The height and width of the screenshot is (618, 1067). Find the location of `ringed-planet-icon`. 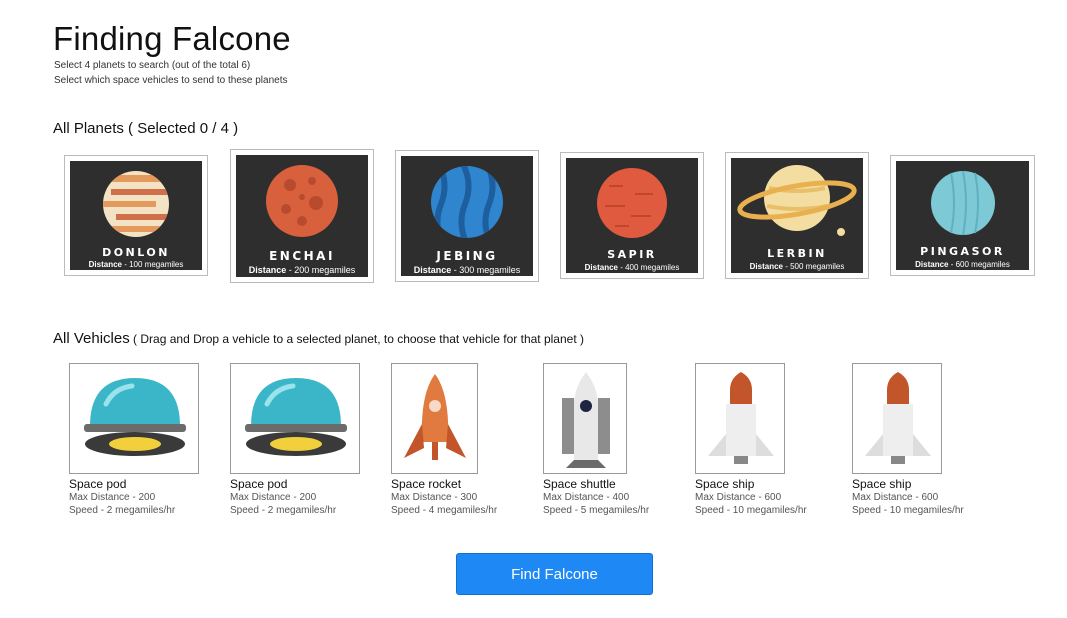

ringed-planet-icon is located at coordinates (797, 200).